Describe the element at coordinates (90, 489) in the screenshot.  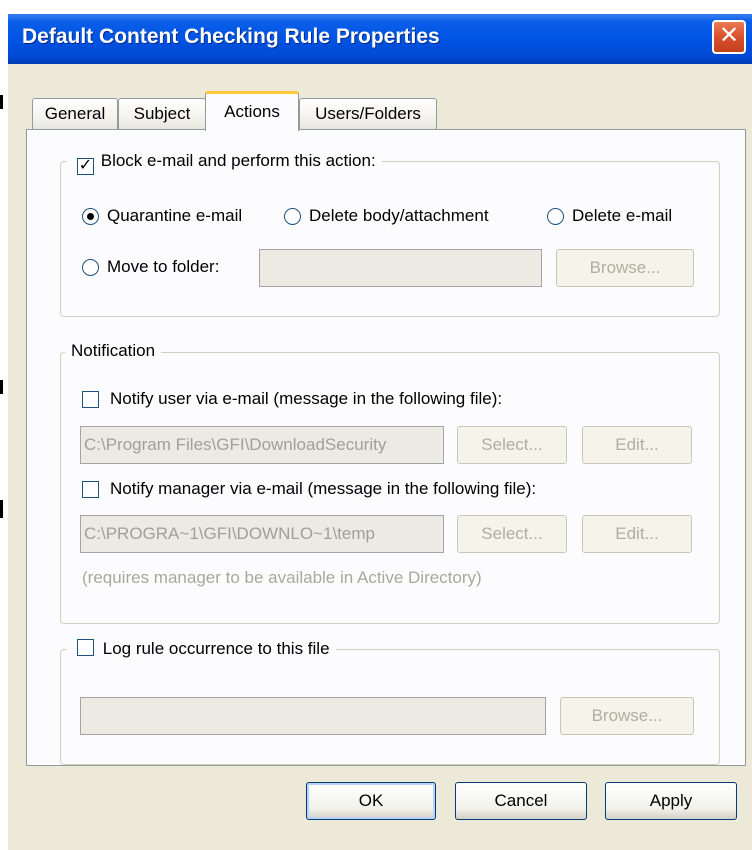
I see `notify-manager-checkbox` at that location.